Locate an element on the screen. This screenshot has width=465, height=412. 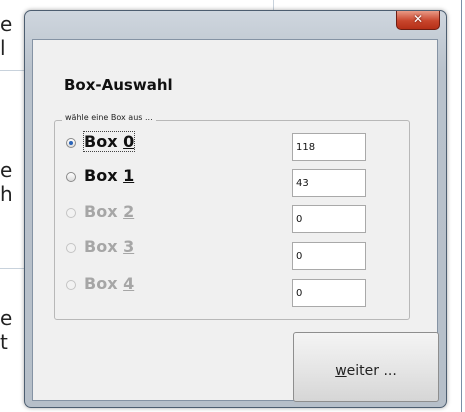
background-text-fragment: t is located at coordinates (4, 342).